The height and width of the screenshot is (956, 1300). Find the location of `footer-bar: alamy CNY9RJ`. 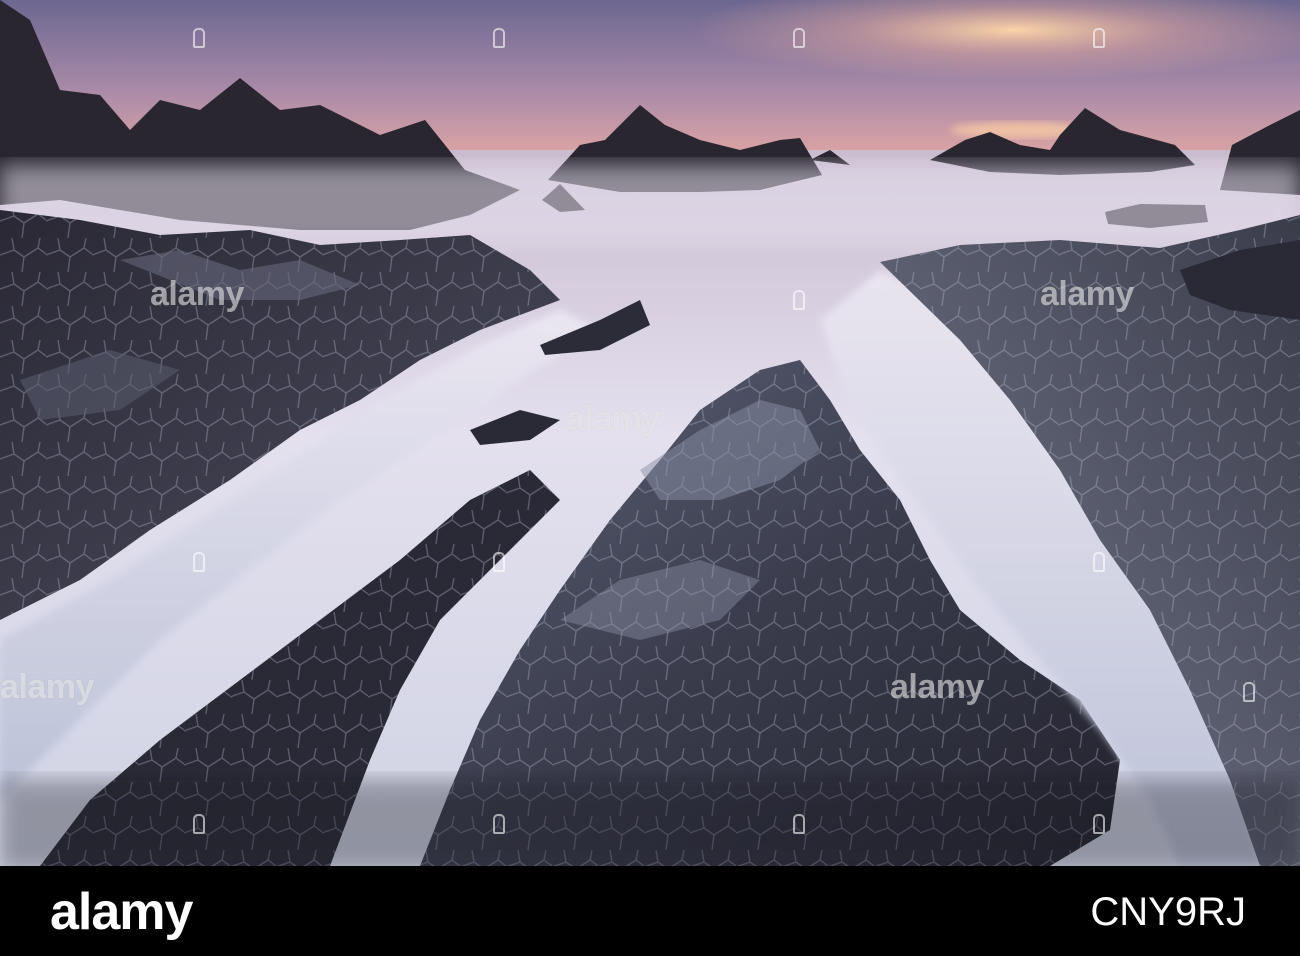

footer-bar: alamy CNY9RJ is located at coordinates (650, 911).